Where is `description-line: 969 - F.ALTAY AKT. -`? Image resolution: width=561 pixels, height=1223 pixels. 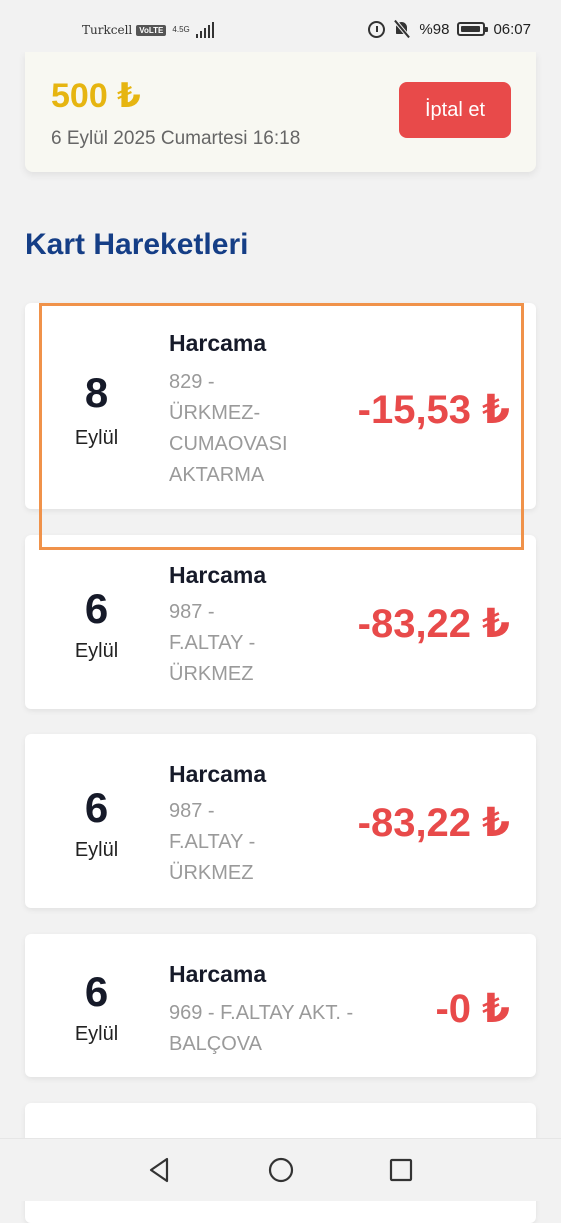
description-line: 969 - F.ALTAY AKT. - is located at coordinates (261, 1013).